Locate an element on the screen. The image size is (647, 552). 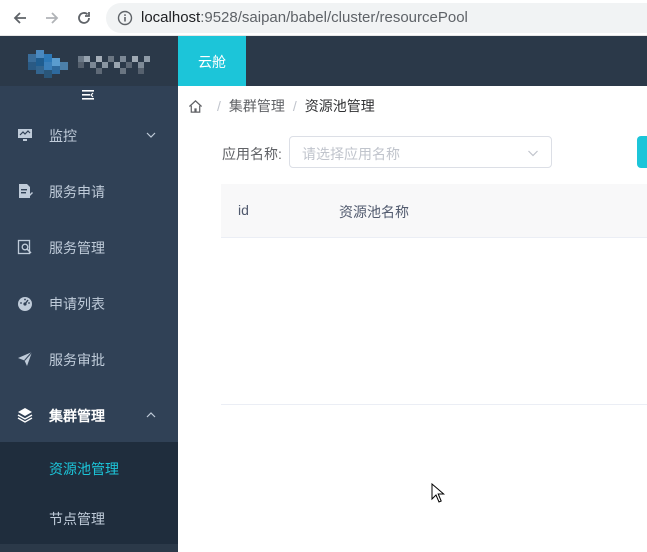
sidebar-item-label: 集群管理 is located at coordinates (77, 416).